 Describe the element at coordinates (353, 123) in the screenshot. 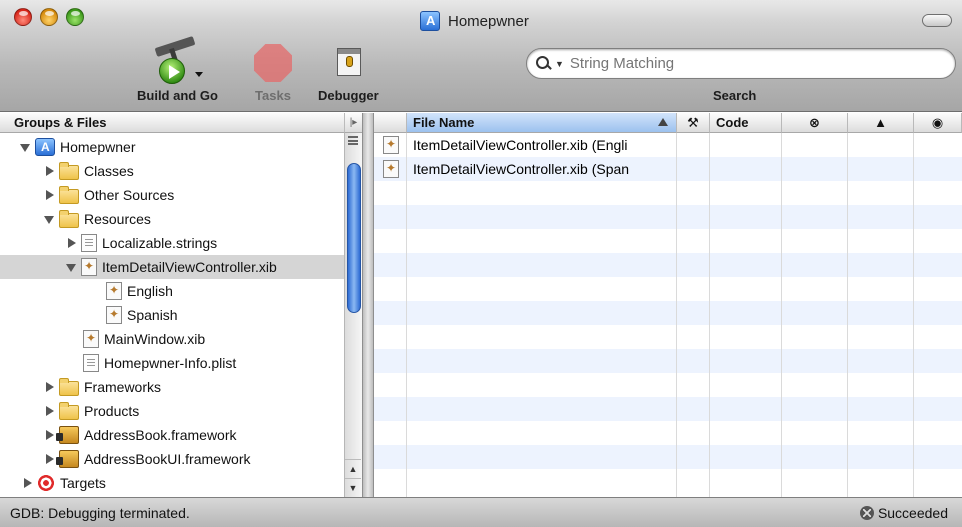

I see `pane-toggle-icon: |▸` at that location.